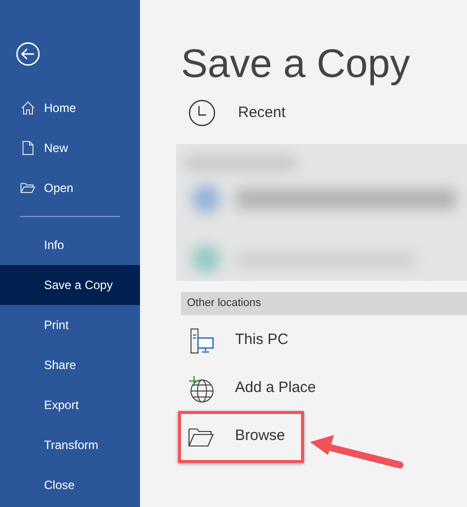 The height and width of the screenshot is (507, 467). I want to click on clock-icon, so click(202, 113).